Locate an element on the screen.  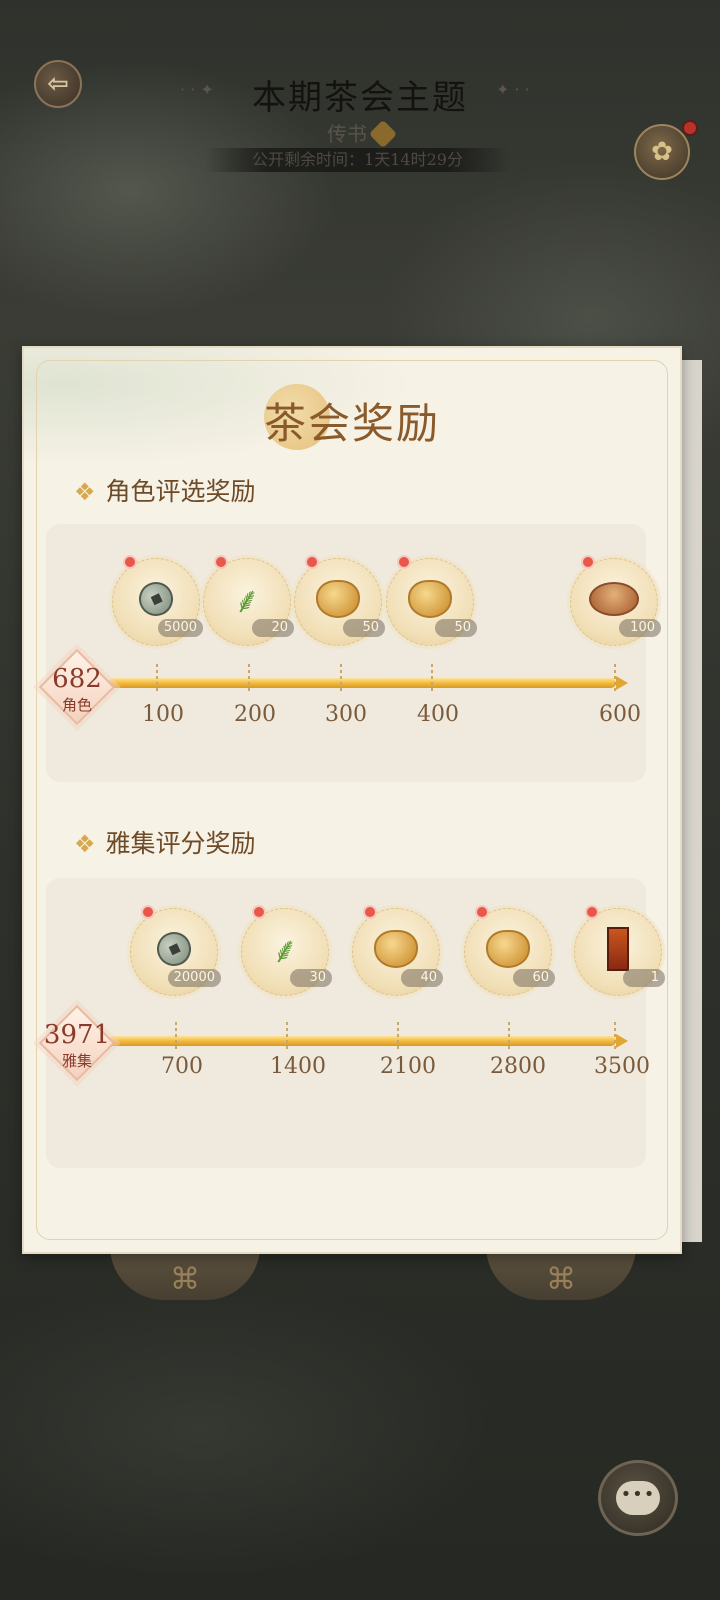
reward-slot: 1 is located at coordinates (619, 950).